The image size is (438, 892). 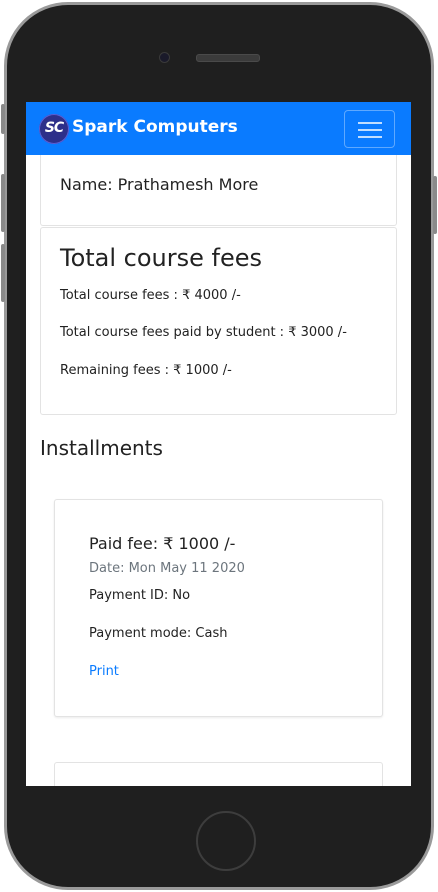 I want to click on installments-heading: Installments, so click(x=101, y=448).